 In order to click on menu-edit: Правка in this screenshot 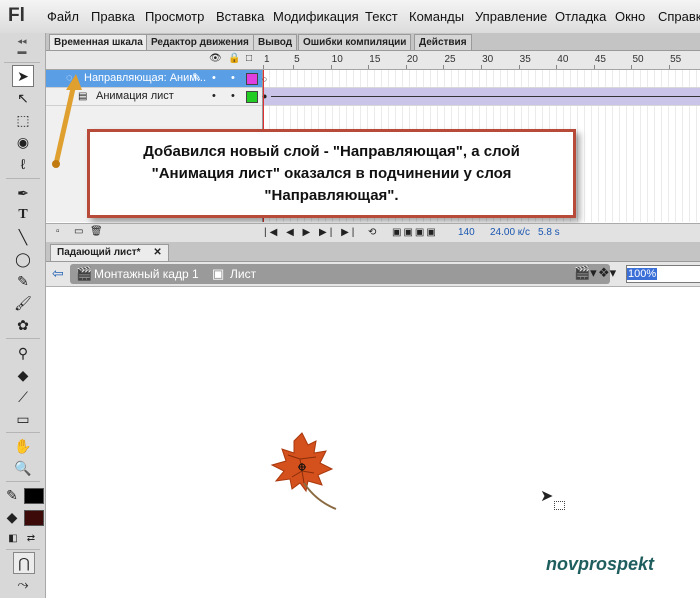, I will do `click(113, 16)`.